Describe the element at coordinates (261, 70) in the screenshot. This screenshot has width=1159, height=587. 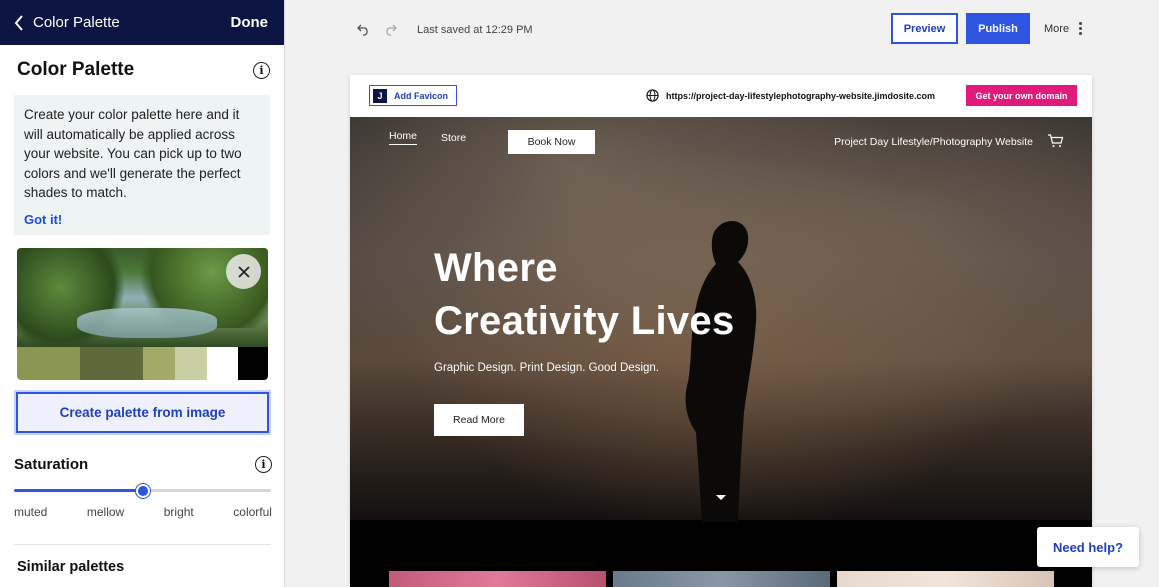
I see `info-icon: i` at that location.